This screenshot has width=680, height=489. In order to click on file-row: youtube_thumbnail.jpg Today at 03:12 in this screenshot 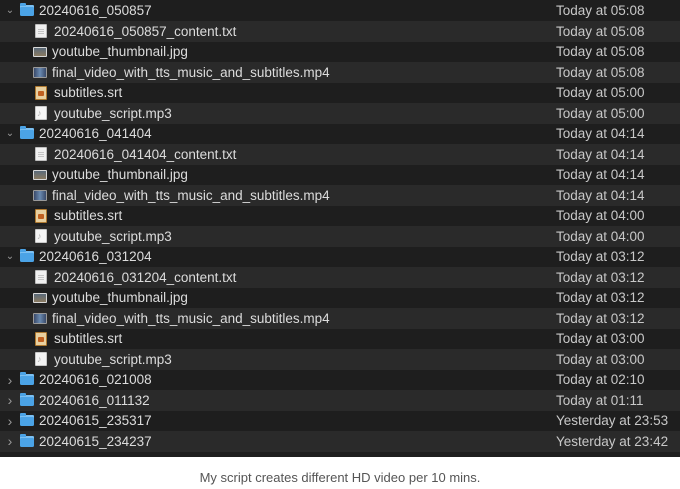, I will do `click(340, 298)`.